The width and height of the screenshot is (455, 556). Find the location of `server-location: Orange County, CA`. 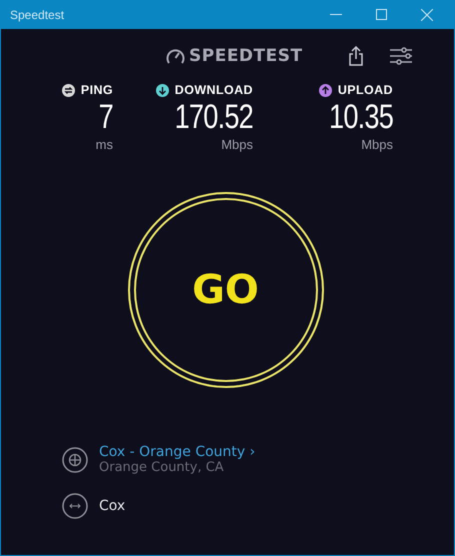

server-location: Orange County, CA is located at coordinates (162, 467).